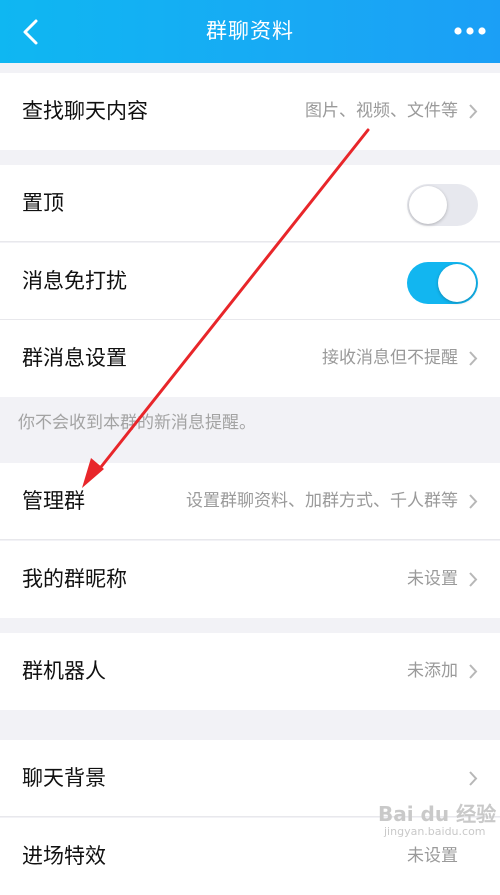 The image size is (500, 895). What do you see at coordinates (85, 111) in the screenshot?
I see `search-chat-content-label: 查找聊天内容` at bounding box center [85, 111].